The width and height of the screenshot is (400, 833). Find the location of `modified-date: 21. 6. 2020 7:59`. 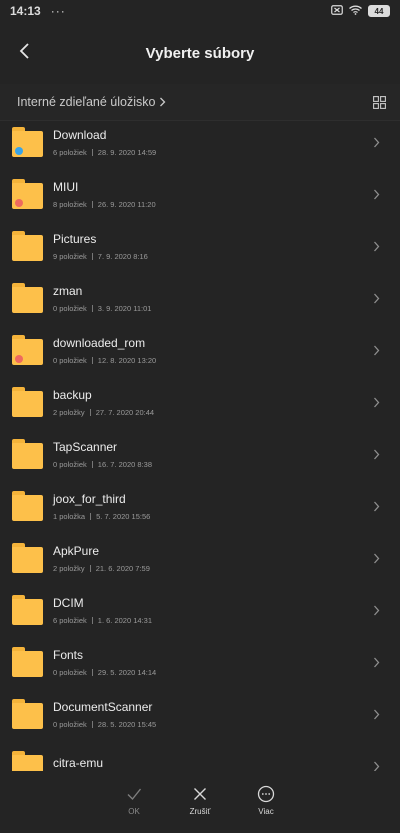

modified-date: 21. 6. 2020 7:59 is located at coordinates (122, 568).